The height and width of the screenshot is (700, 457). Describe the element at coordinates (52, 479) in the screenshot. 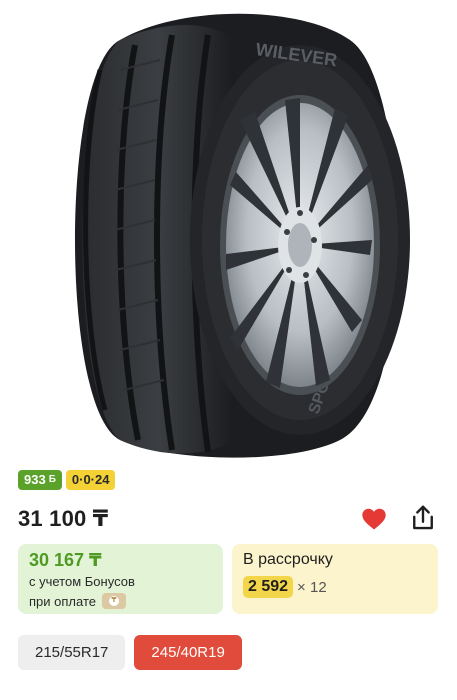

I see `bonus-icon: Б` at that location.